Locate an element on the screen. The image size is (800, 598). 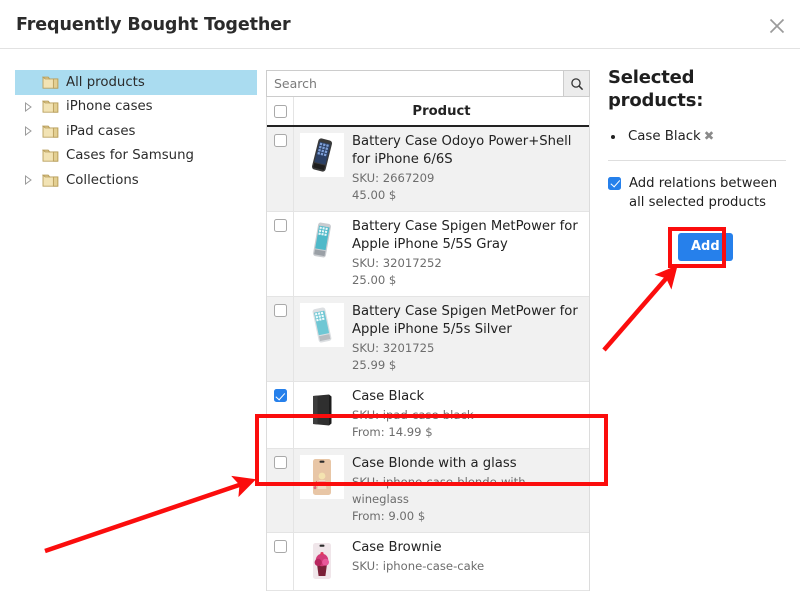
table-header: Product is located at coordinates (428, 112).